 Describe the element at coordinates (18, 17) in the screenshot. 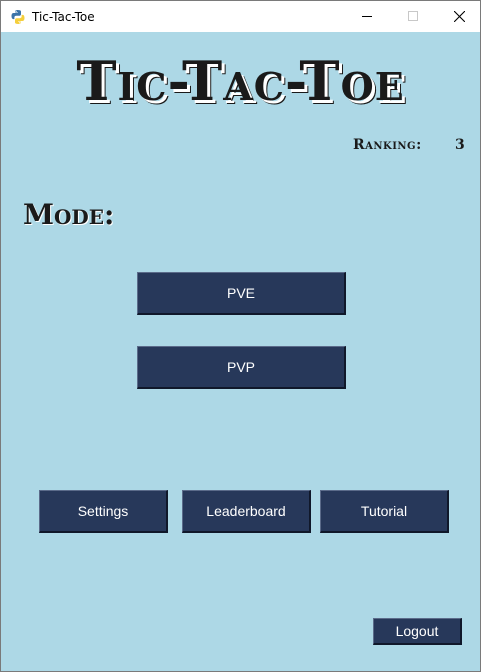

I see `python-icon` at that location.